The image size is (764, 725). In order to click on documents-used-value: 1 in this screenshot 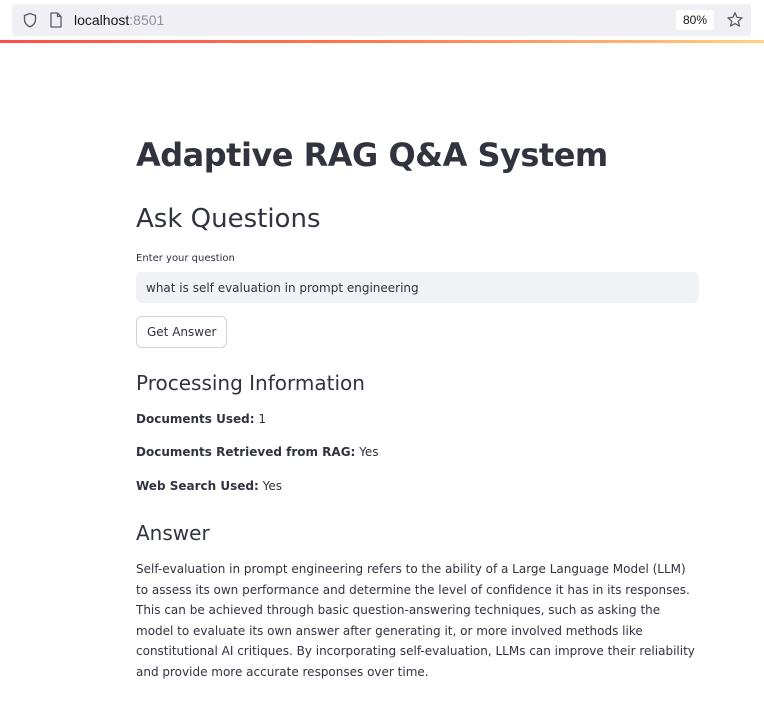, I will do `click(262, 419)`.